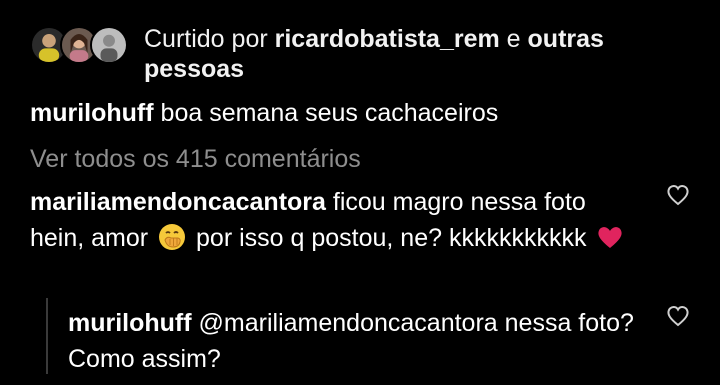  What do you see at coordinates (47, 336) in the screenshot?
I see `reply-thread-line` at bounding box center [47, 336].